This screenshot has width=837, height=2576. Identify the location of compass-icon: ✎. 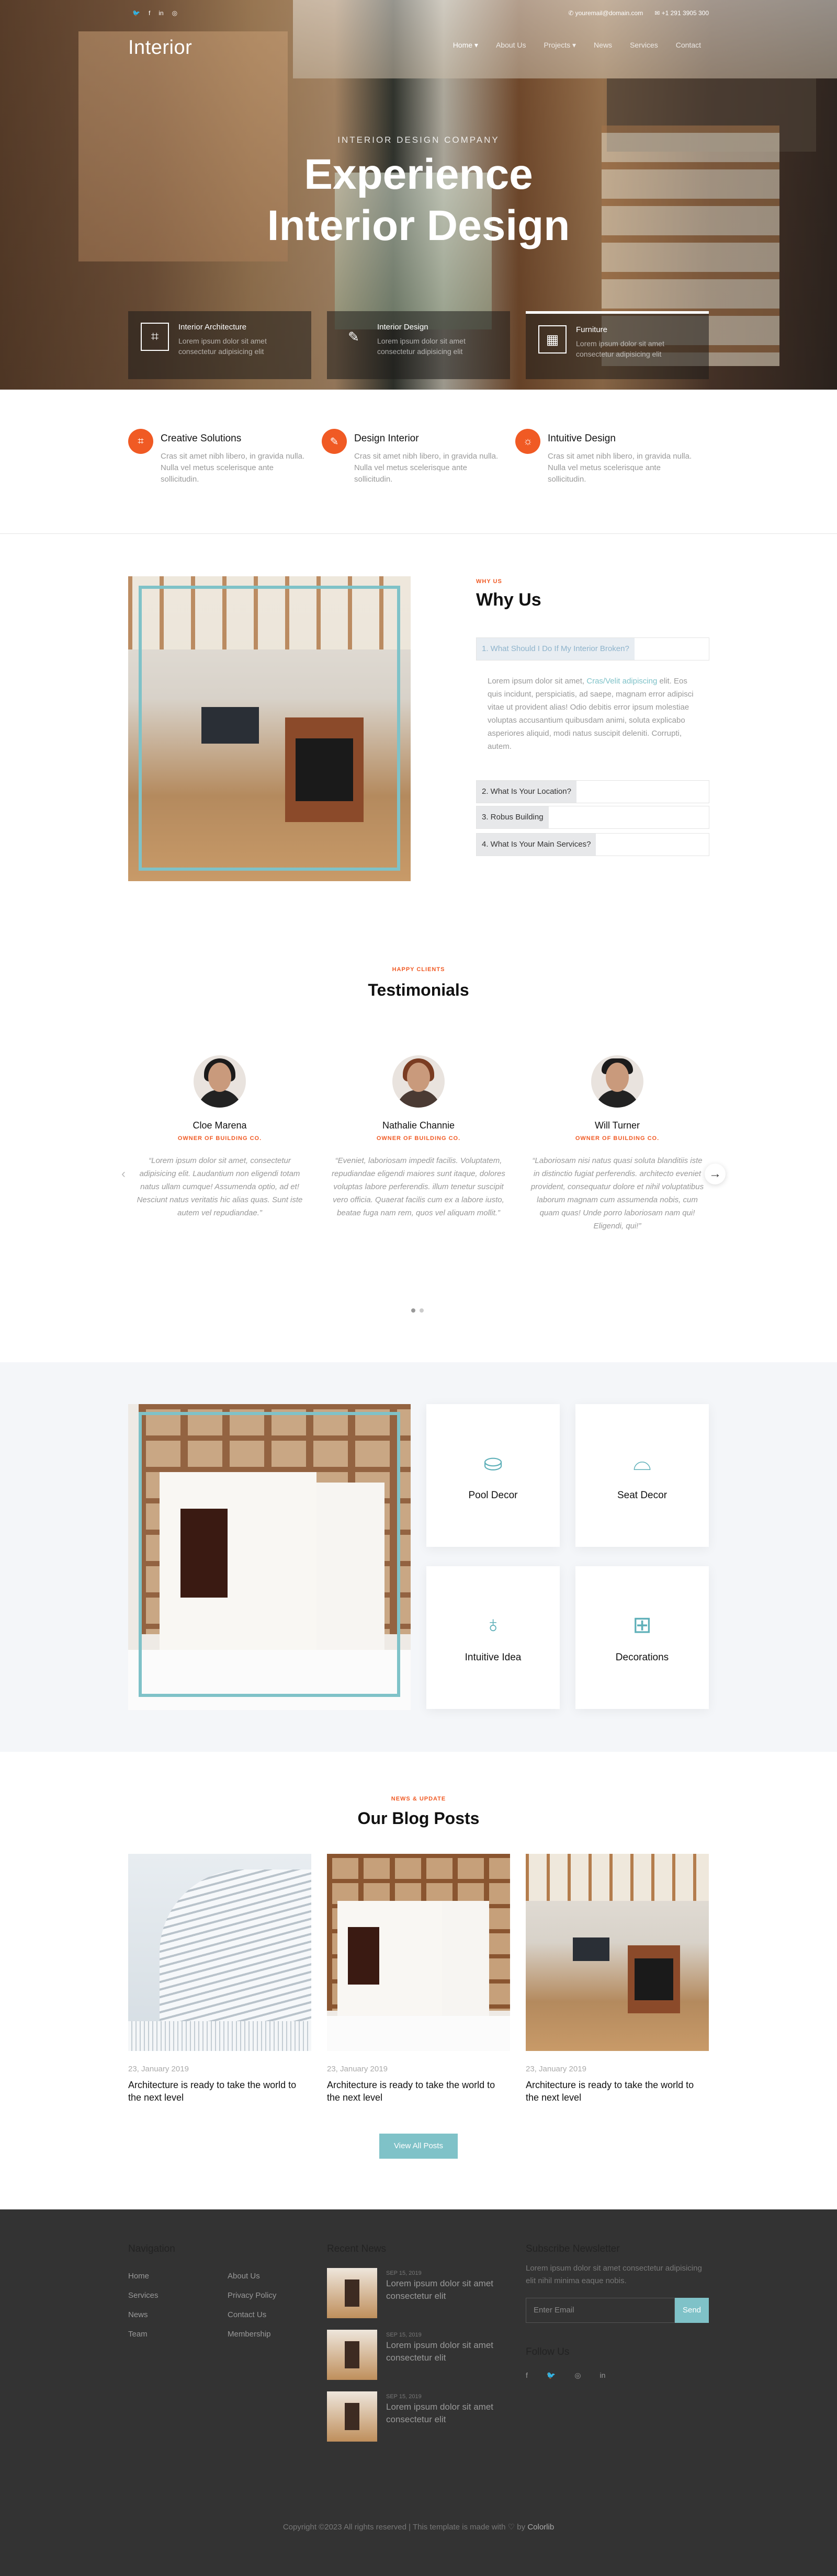
(334, 442).